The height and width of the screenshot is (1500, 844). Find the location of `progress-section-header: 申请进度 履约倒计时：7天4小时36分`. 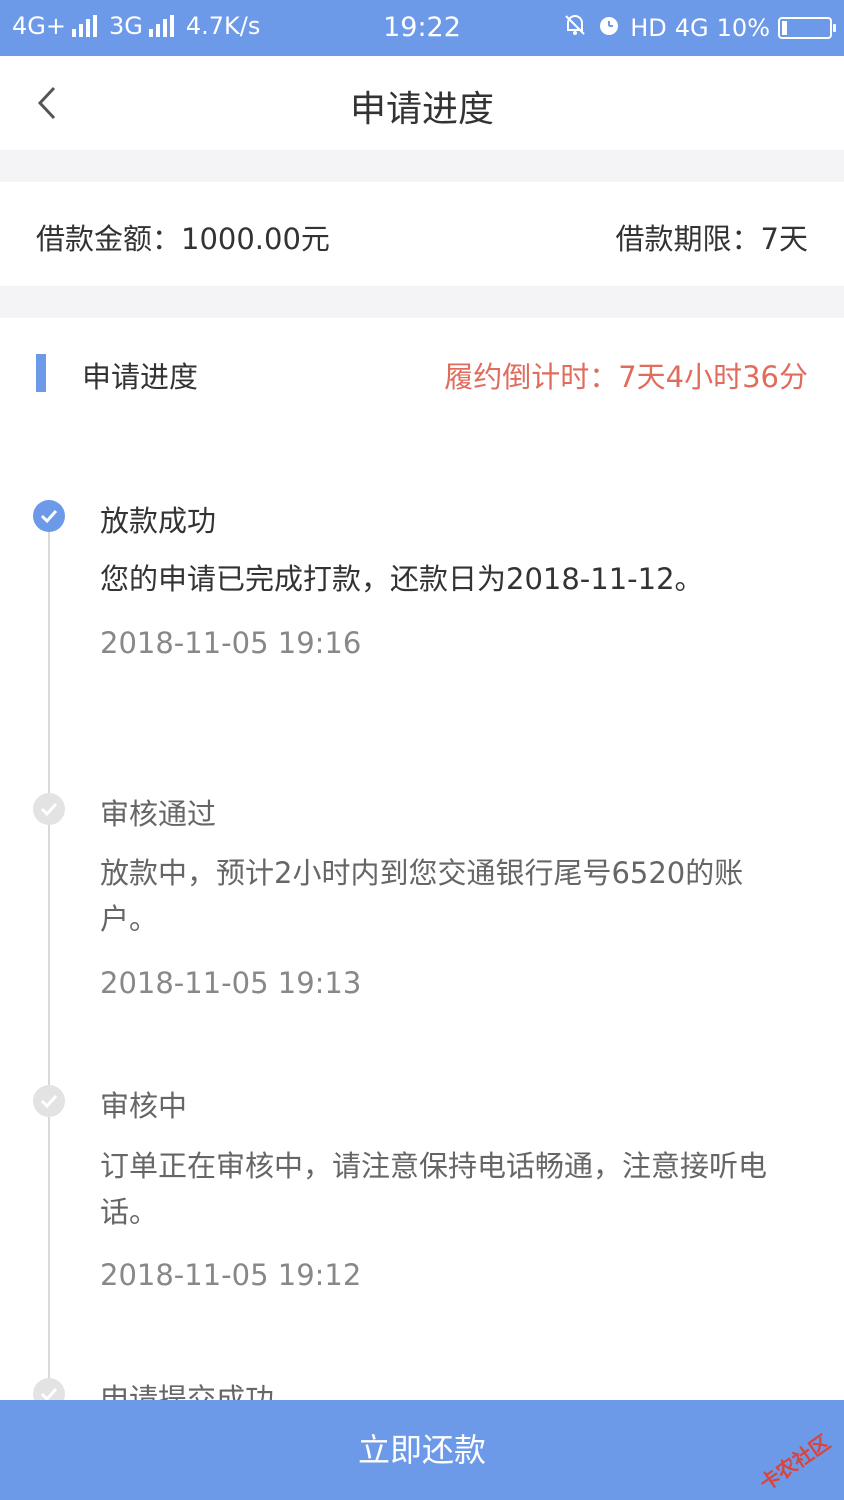

progress-section-header: 申请进度 履约倒计时：7天4小时36分 is located at coordinates (422, 373).